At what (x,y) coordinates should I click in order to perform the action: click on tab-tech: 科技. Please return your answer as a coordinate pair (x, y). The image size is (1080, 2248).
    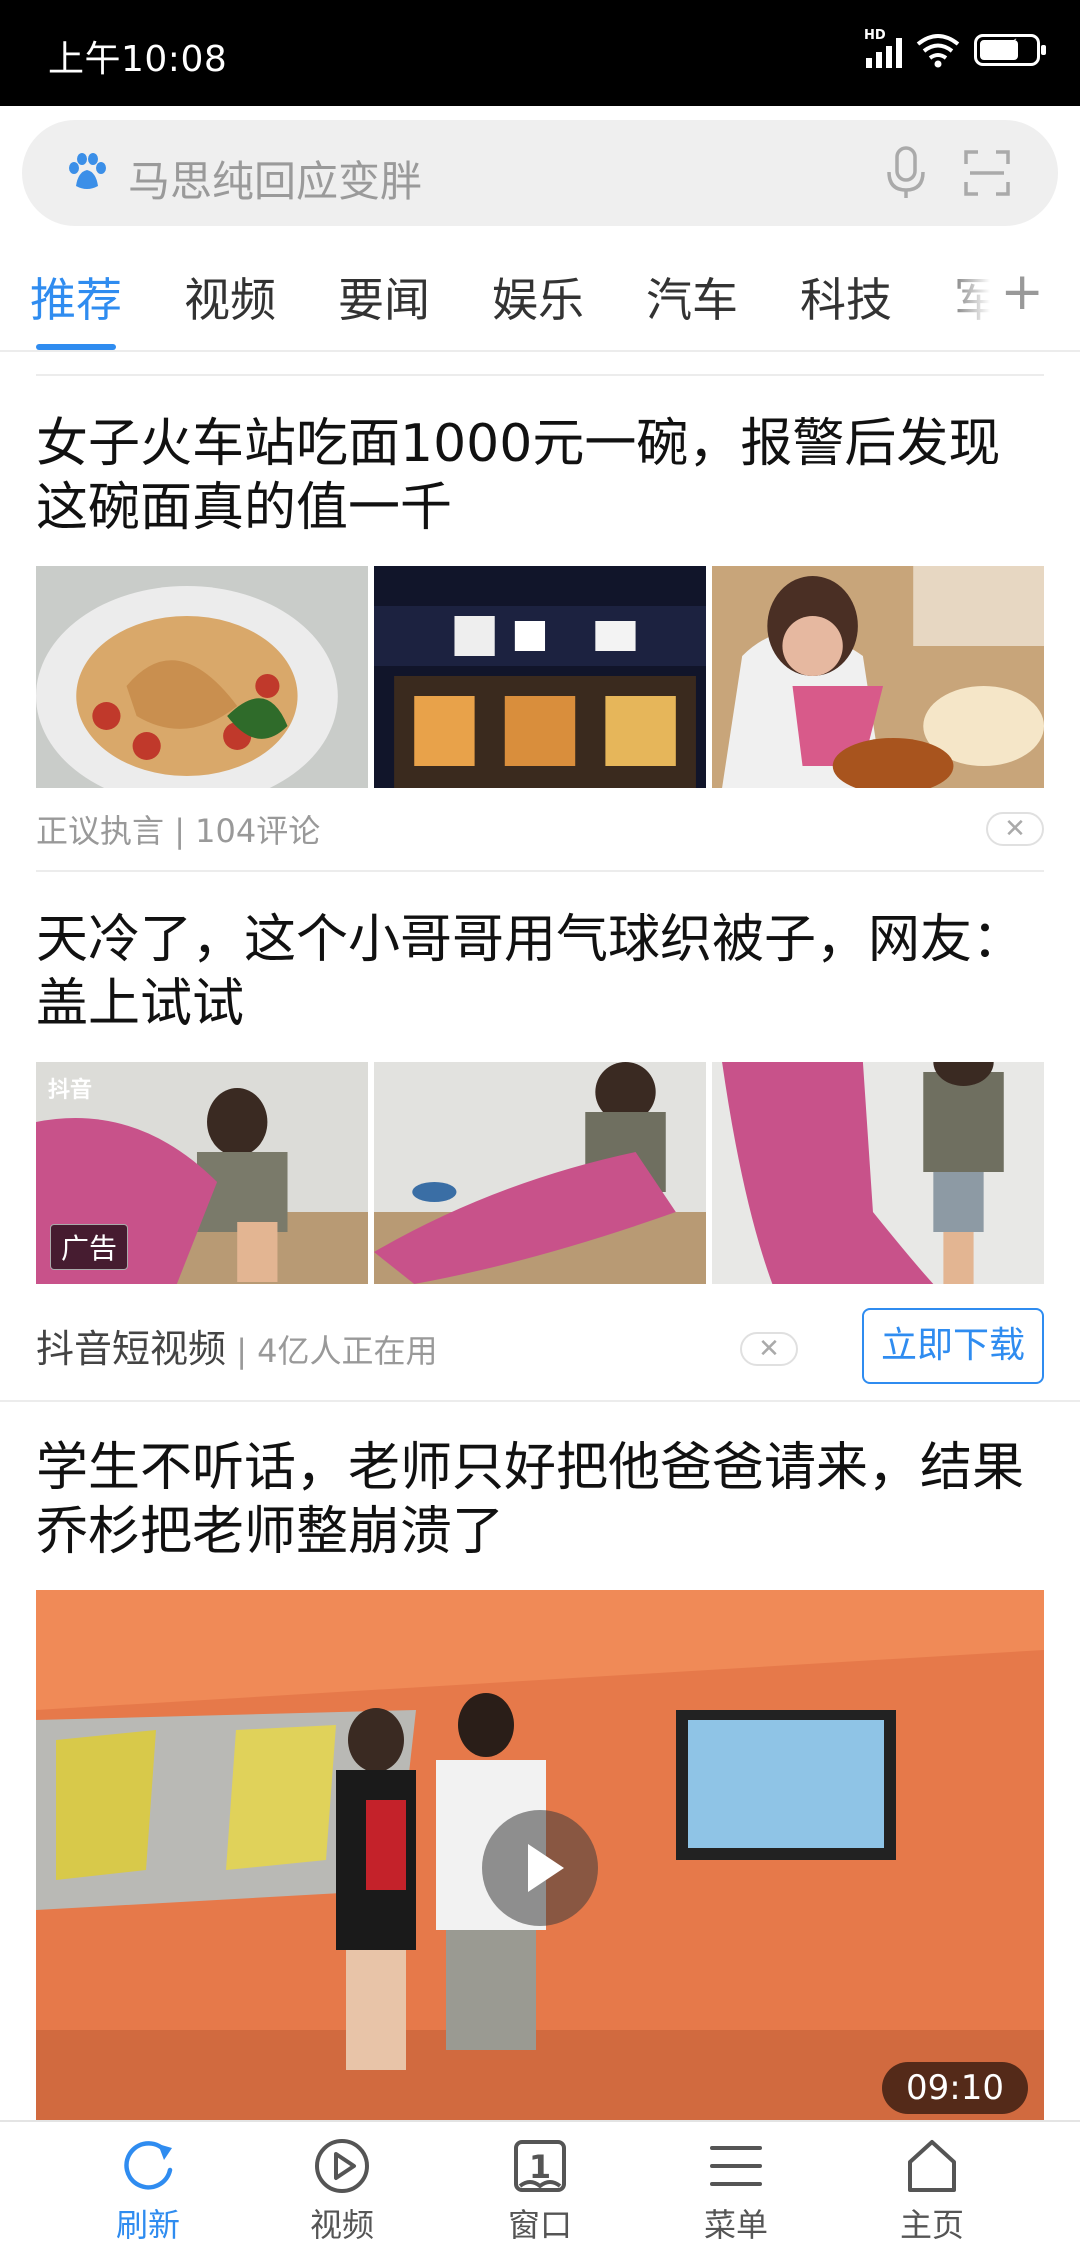
    Looking at the image, I should click on (846, 297).